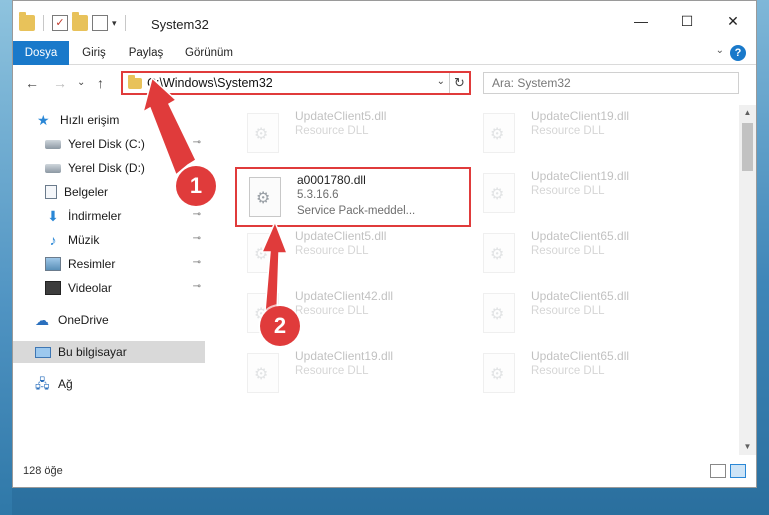  What do you see at coordinates (94, 53) in the screenshot?
I see `tab-home: Giriş` at bounding box center [94, 53].